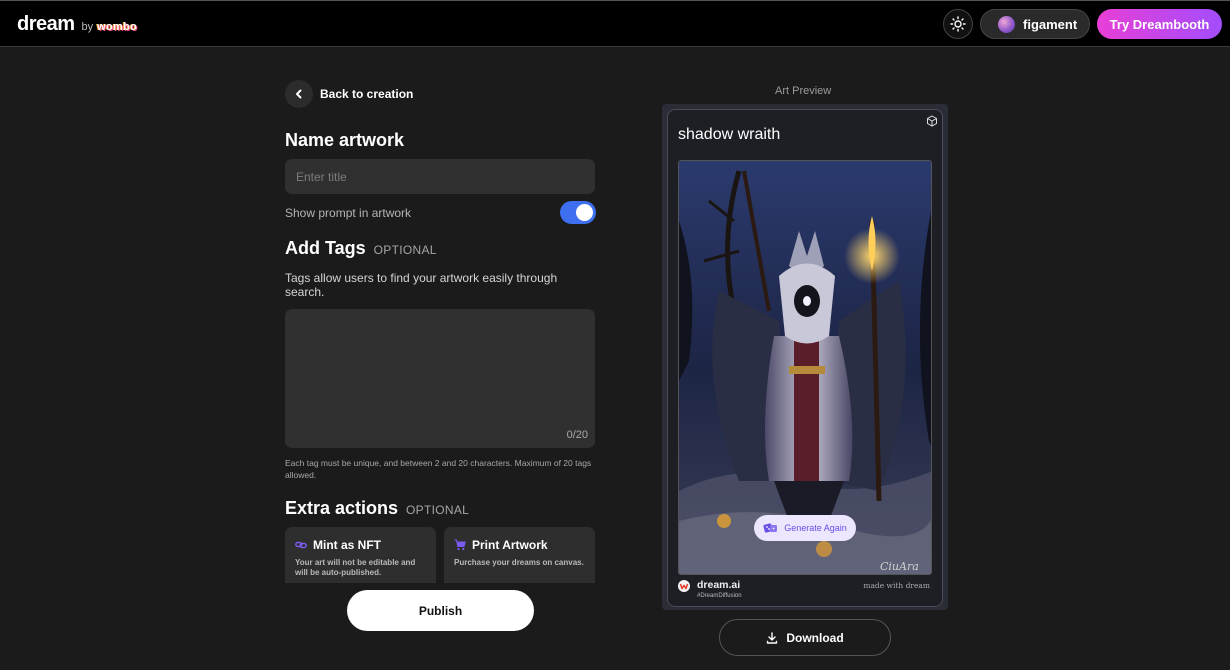 The image size is (1230, 670). I want to click on cart-icon, so click(460, 545).